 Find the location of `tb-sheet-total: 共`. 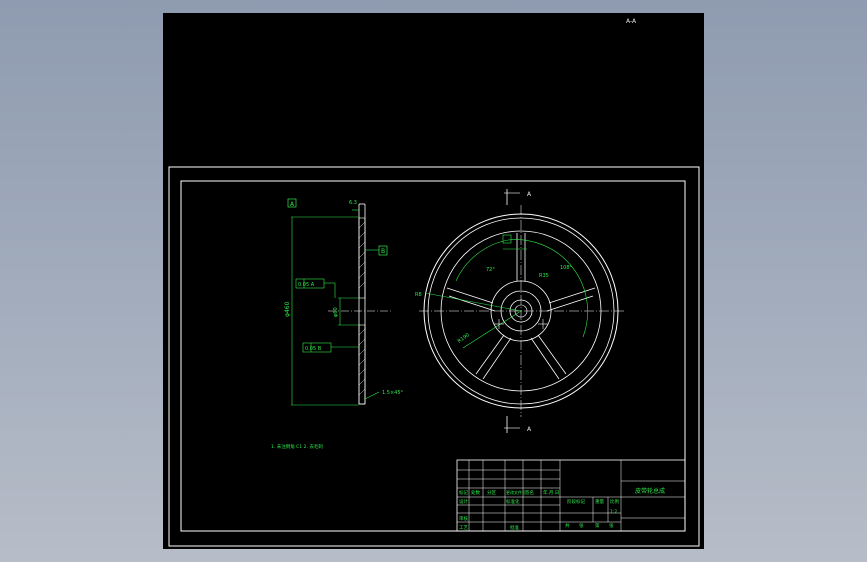

tb-sheet-total: 共 is located at coordinates (567, 525).